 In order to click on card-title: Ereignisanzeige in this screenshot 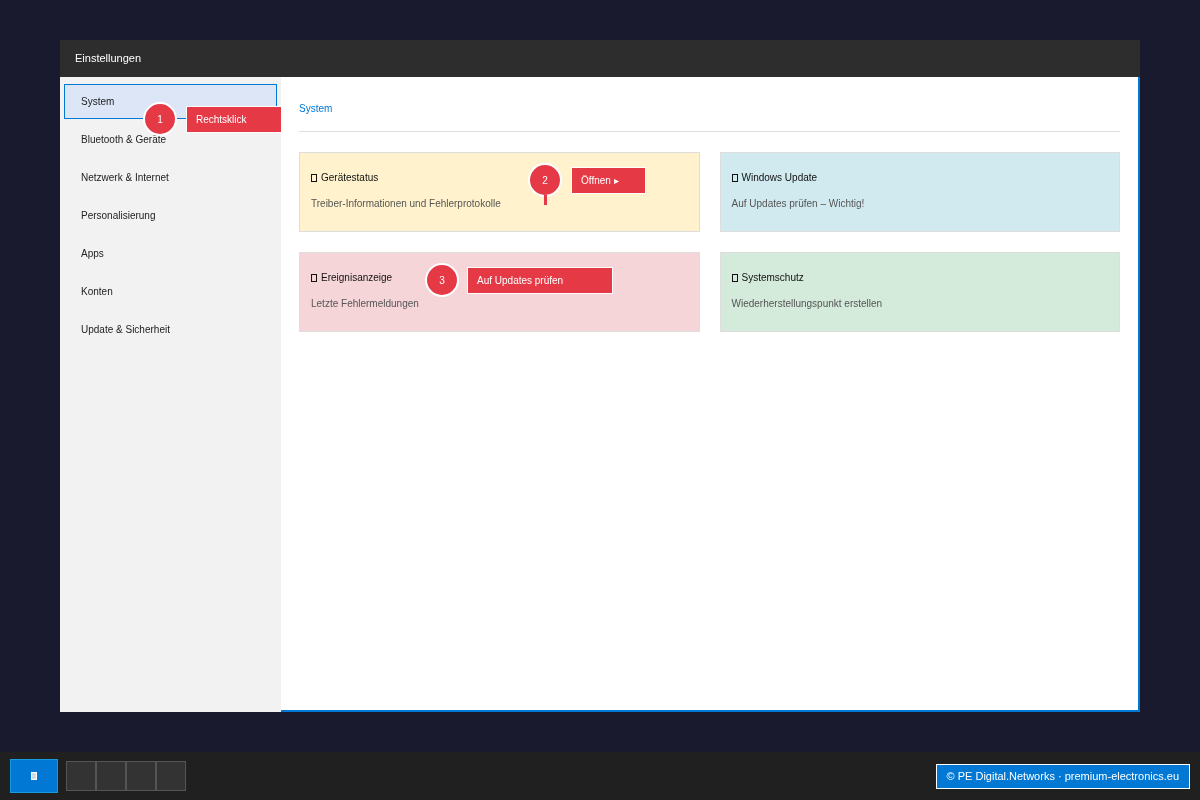, I will do `click(357, 278)`.